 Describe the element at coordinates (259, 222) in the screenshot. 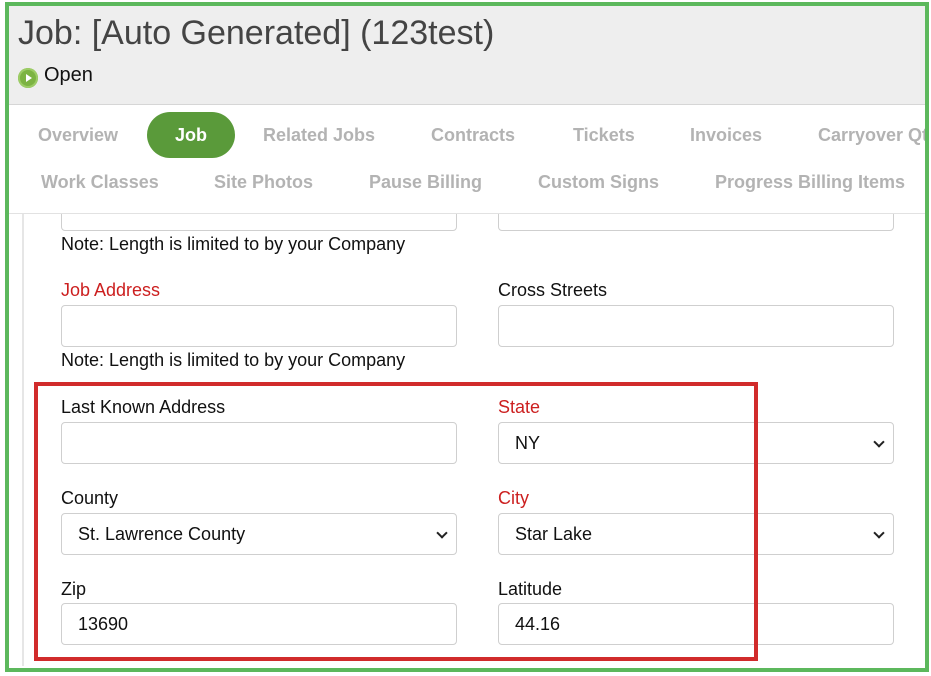

I see `previous-field-input-left` at that location.